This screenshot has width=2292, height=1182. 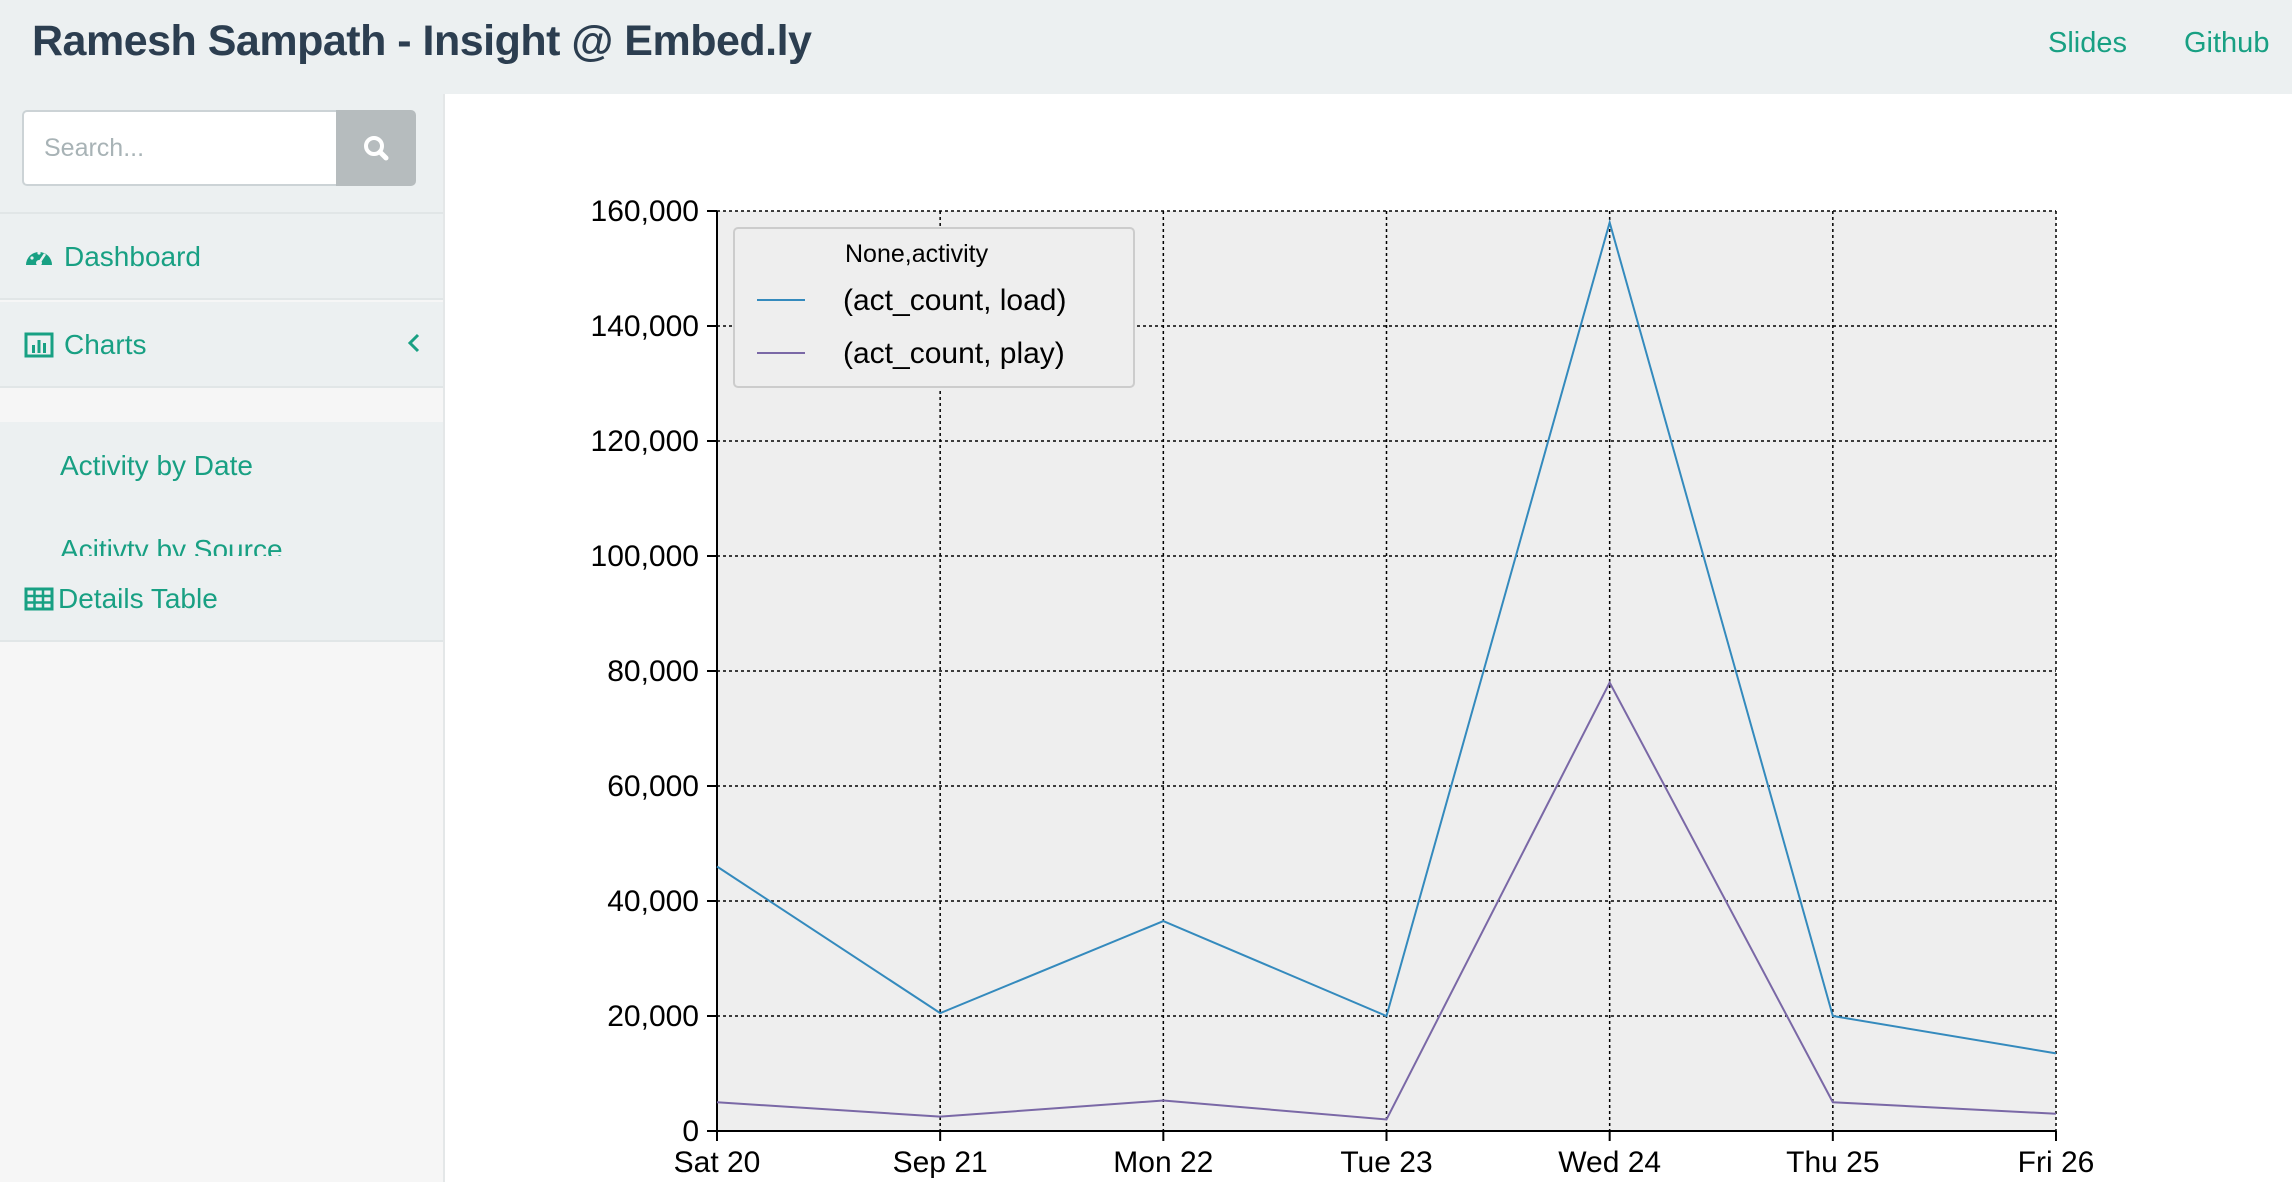 I want to click on x-tick-label: Sep 21, so click(x=940, y=1162).